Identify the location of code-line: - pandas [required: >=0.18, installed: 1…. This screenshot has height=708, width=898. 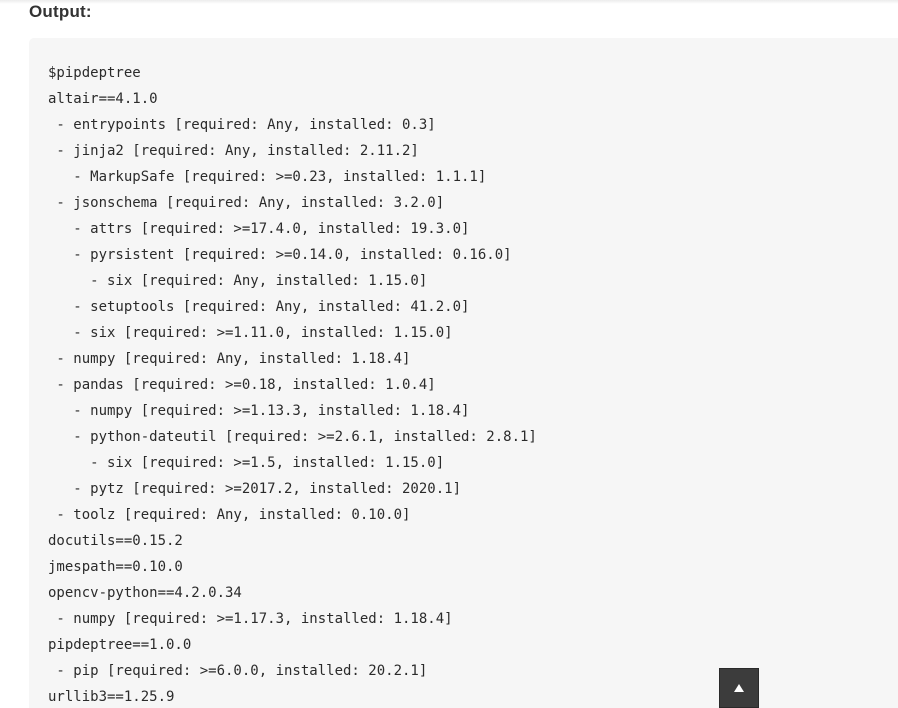
(242, 385).